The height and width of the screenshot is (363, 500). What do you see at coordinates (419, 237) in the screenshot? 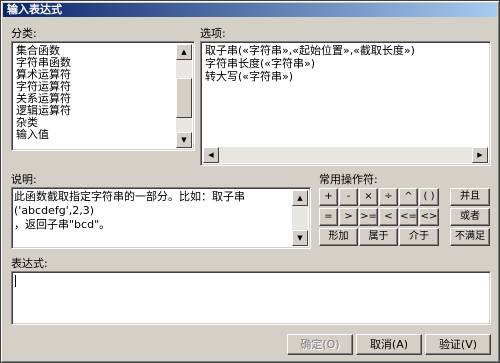
I see `operator-between-button: 介于` at bounding box center [419, 237].